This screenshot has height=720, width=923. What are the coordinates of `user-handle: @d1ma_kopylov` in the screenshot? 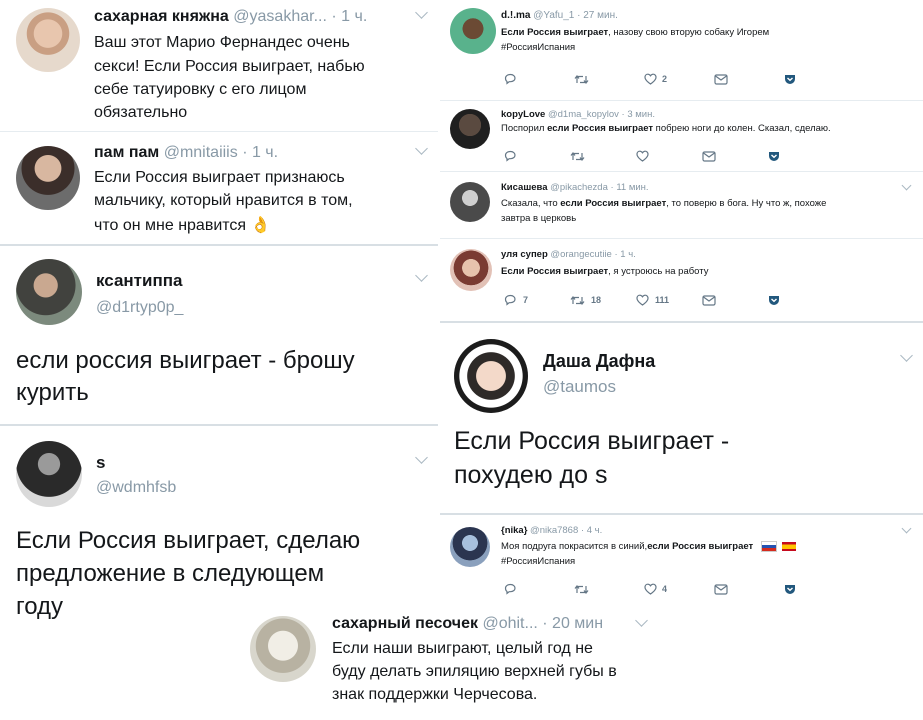 It's located at (583, 114).